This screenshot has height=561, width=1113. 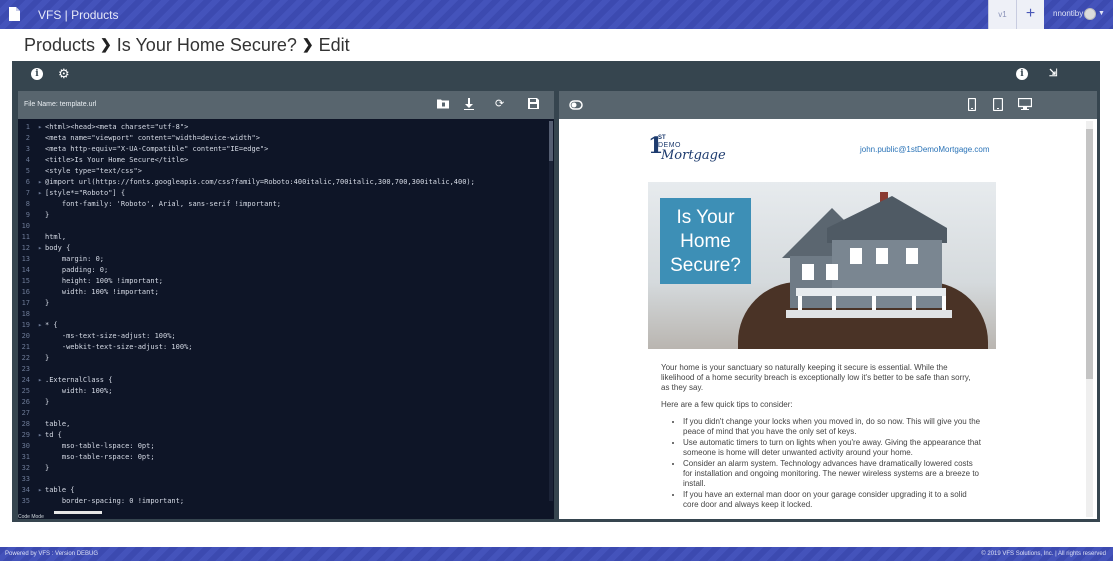 What do you see at coordinates (282, 248) in the screenshot?
I see `code-line: 12 ▸ body {` at bounding box center [282, 248].